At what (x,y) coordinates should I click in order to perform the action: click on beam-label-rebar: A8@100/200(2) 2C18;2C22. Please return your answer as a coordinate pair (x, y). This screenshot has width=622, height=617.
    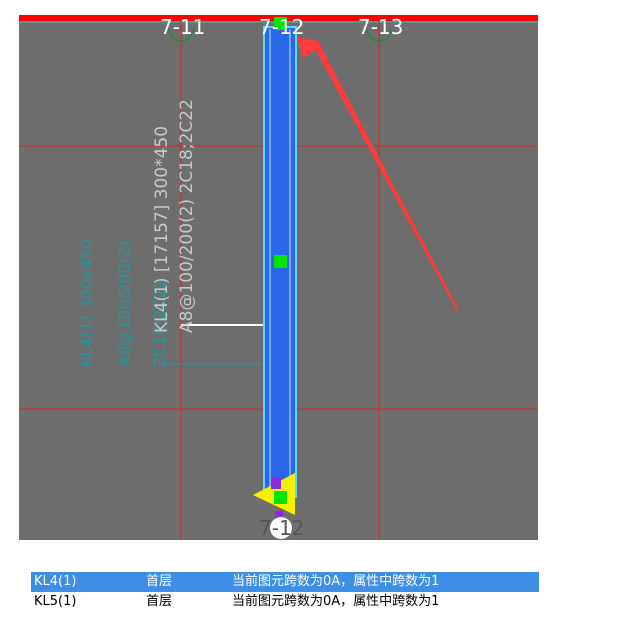
    Looking at the image, I should click on (187, 216).